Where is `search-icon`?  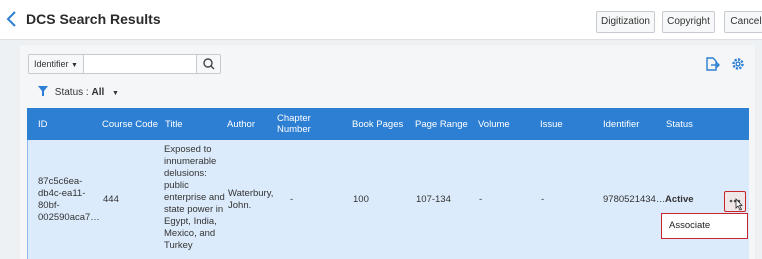 search-icon is located at coordinates (209, 64).